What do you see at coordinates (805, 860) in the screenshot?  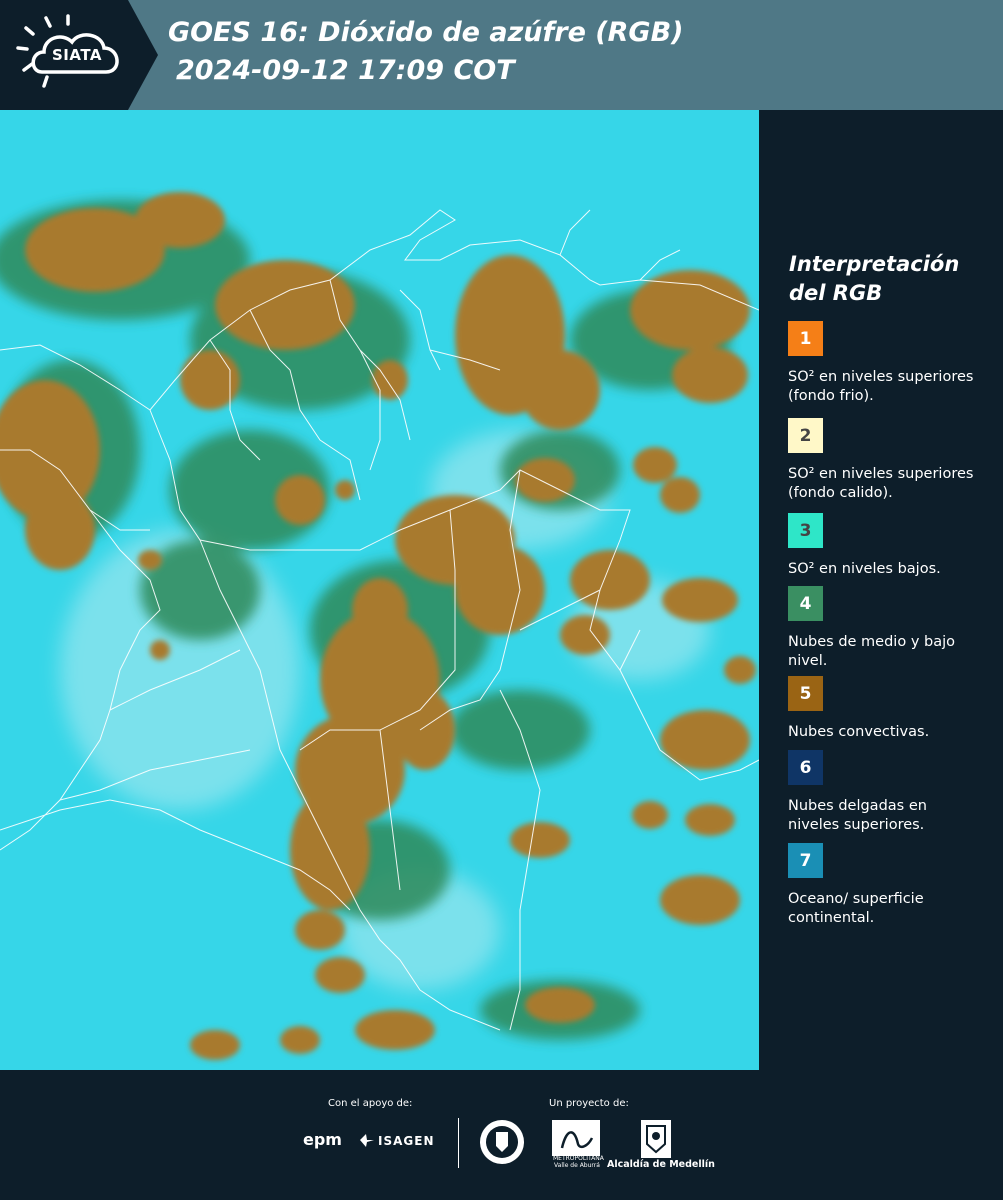 I see `legend-swatch-7: 7` at bounding box center [805, 860].